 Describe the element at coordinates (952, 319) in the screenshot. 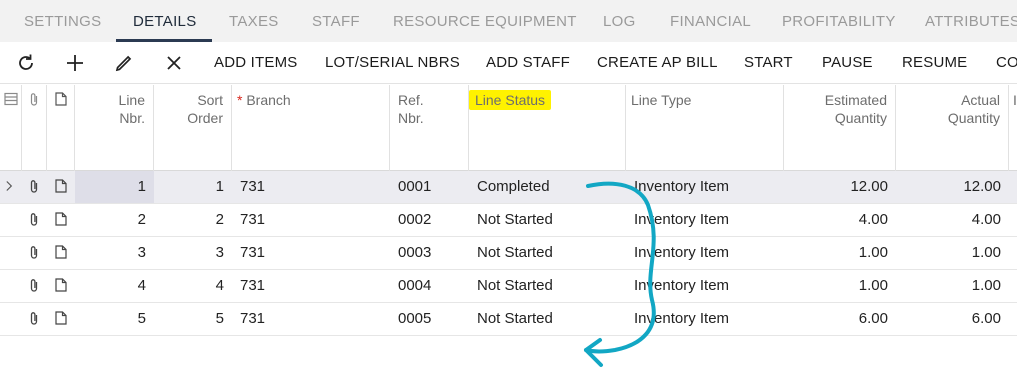

I see `cell-actual-quantity: 6.00` at that location.